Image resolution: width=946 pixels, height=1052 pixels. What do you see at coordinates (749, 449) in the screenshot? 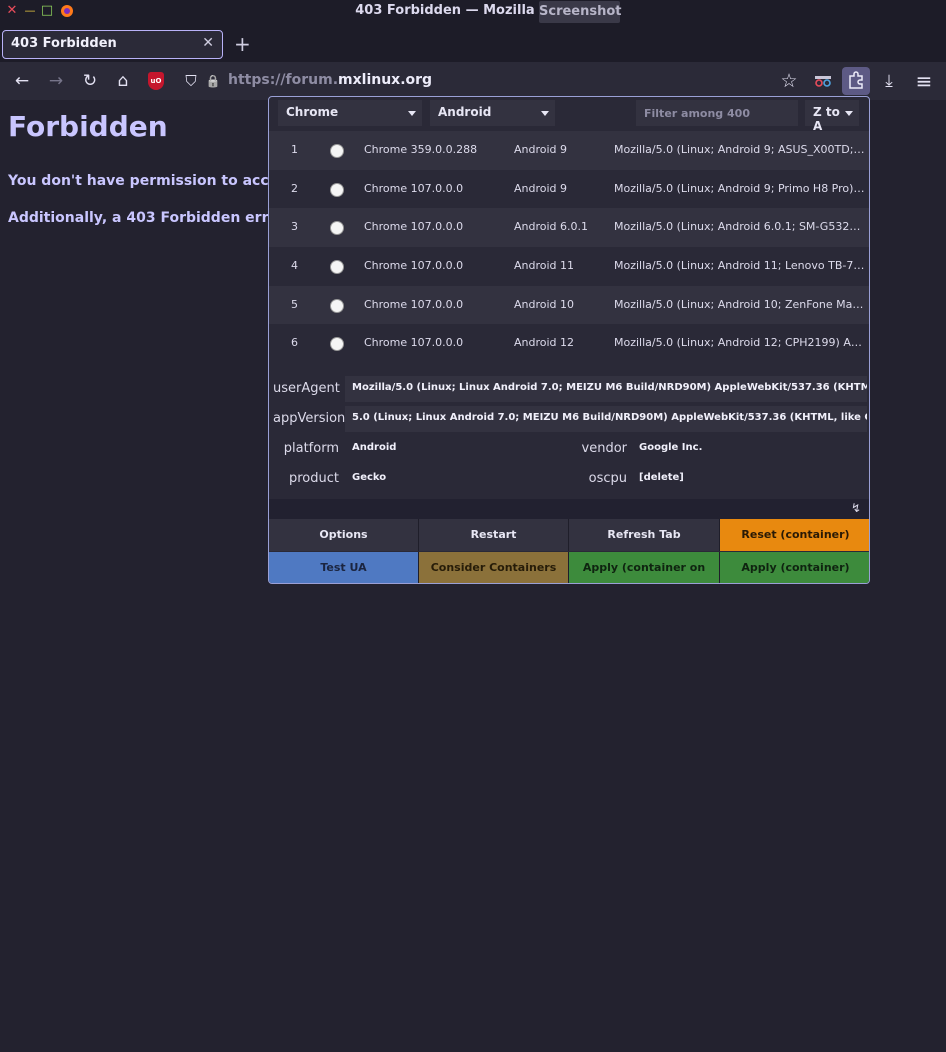
I see `vendor-field: Google Inc.` at bounding box center [749, 449].